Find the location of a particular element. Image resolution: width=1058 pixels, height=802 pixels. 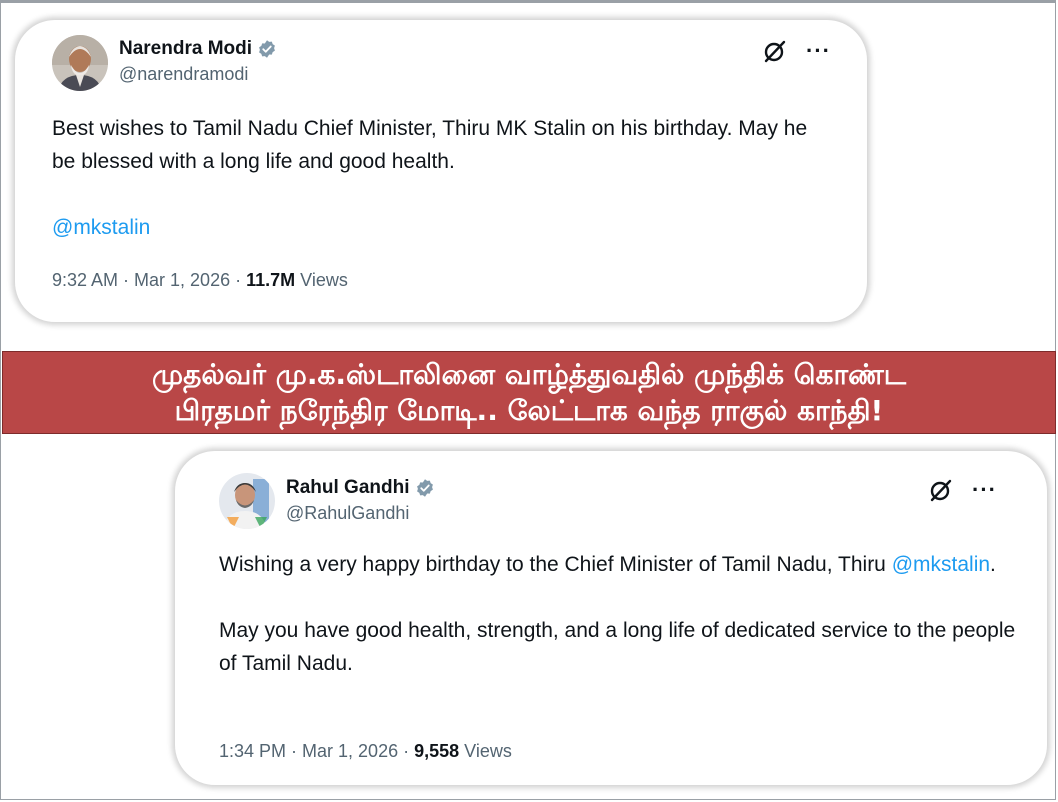

tweet-meta: 1:34 PM · Mar 1, 2026 · 9,558 Views is located at coordinates (365, 751).